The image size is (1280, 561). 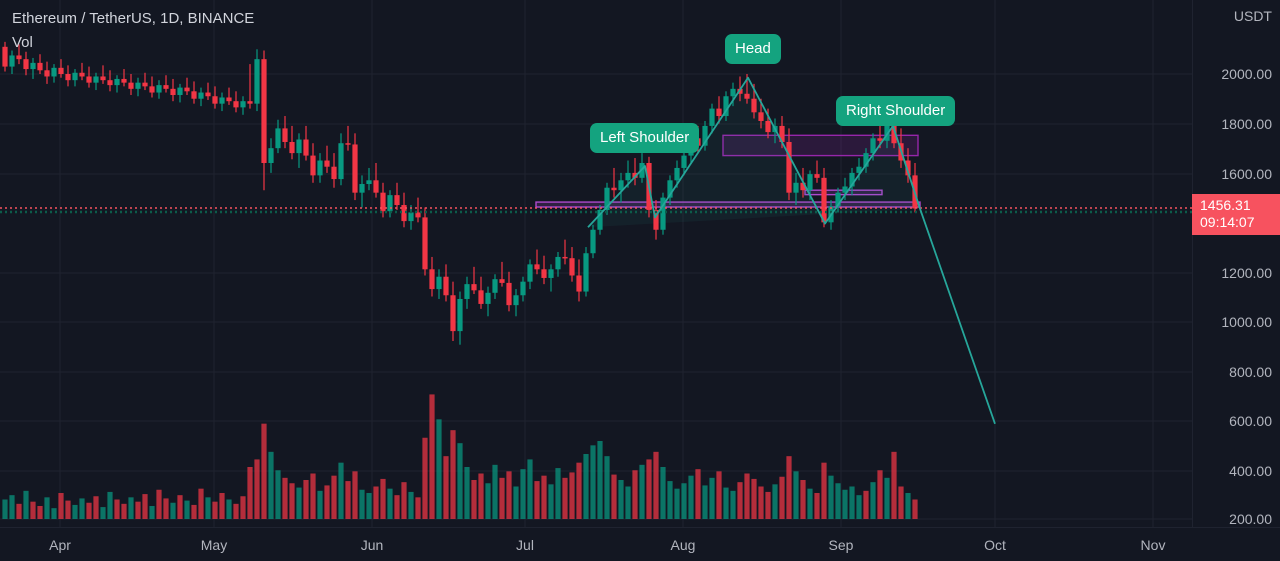 What do you see at coordinates (372, 545) in the screenshot?
I see `time-tick: Jun` at bounding box center [372, 545].